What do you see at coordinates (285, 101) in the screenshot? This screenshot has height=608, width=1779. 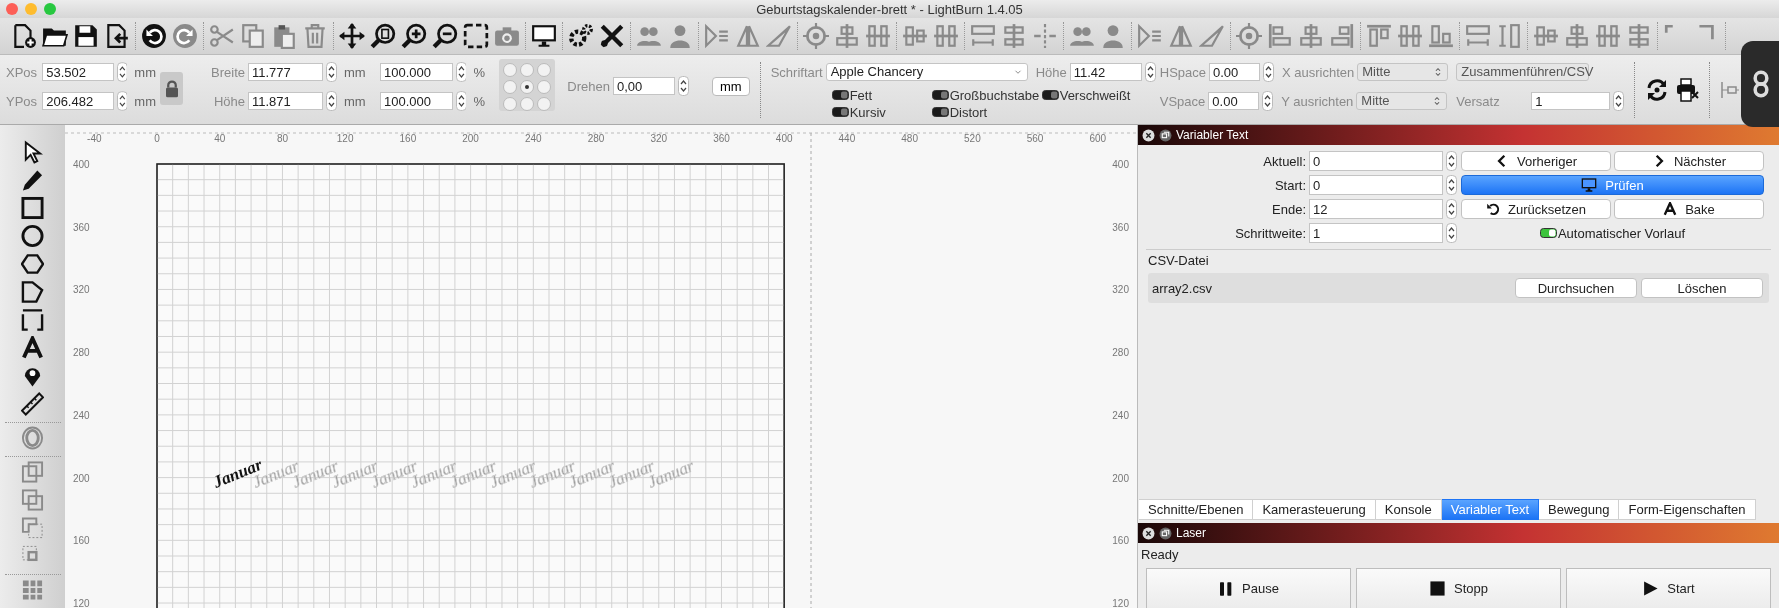 I see `height-field: 11.871` at bounding box center [285, 101].